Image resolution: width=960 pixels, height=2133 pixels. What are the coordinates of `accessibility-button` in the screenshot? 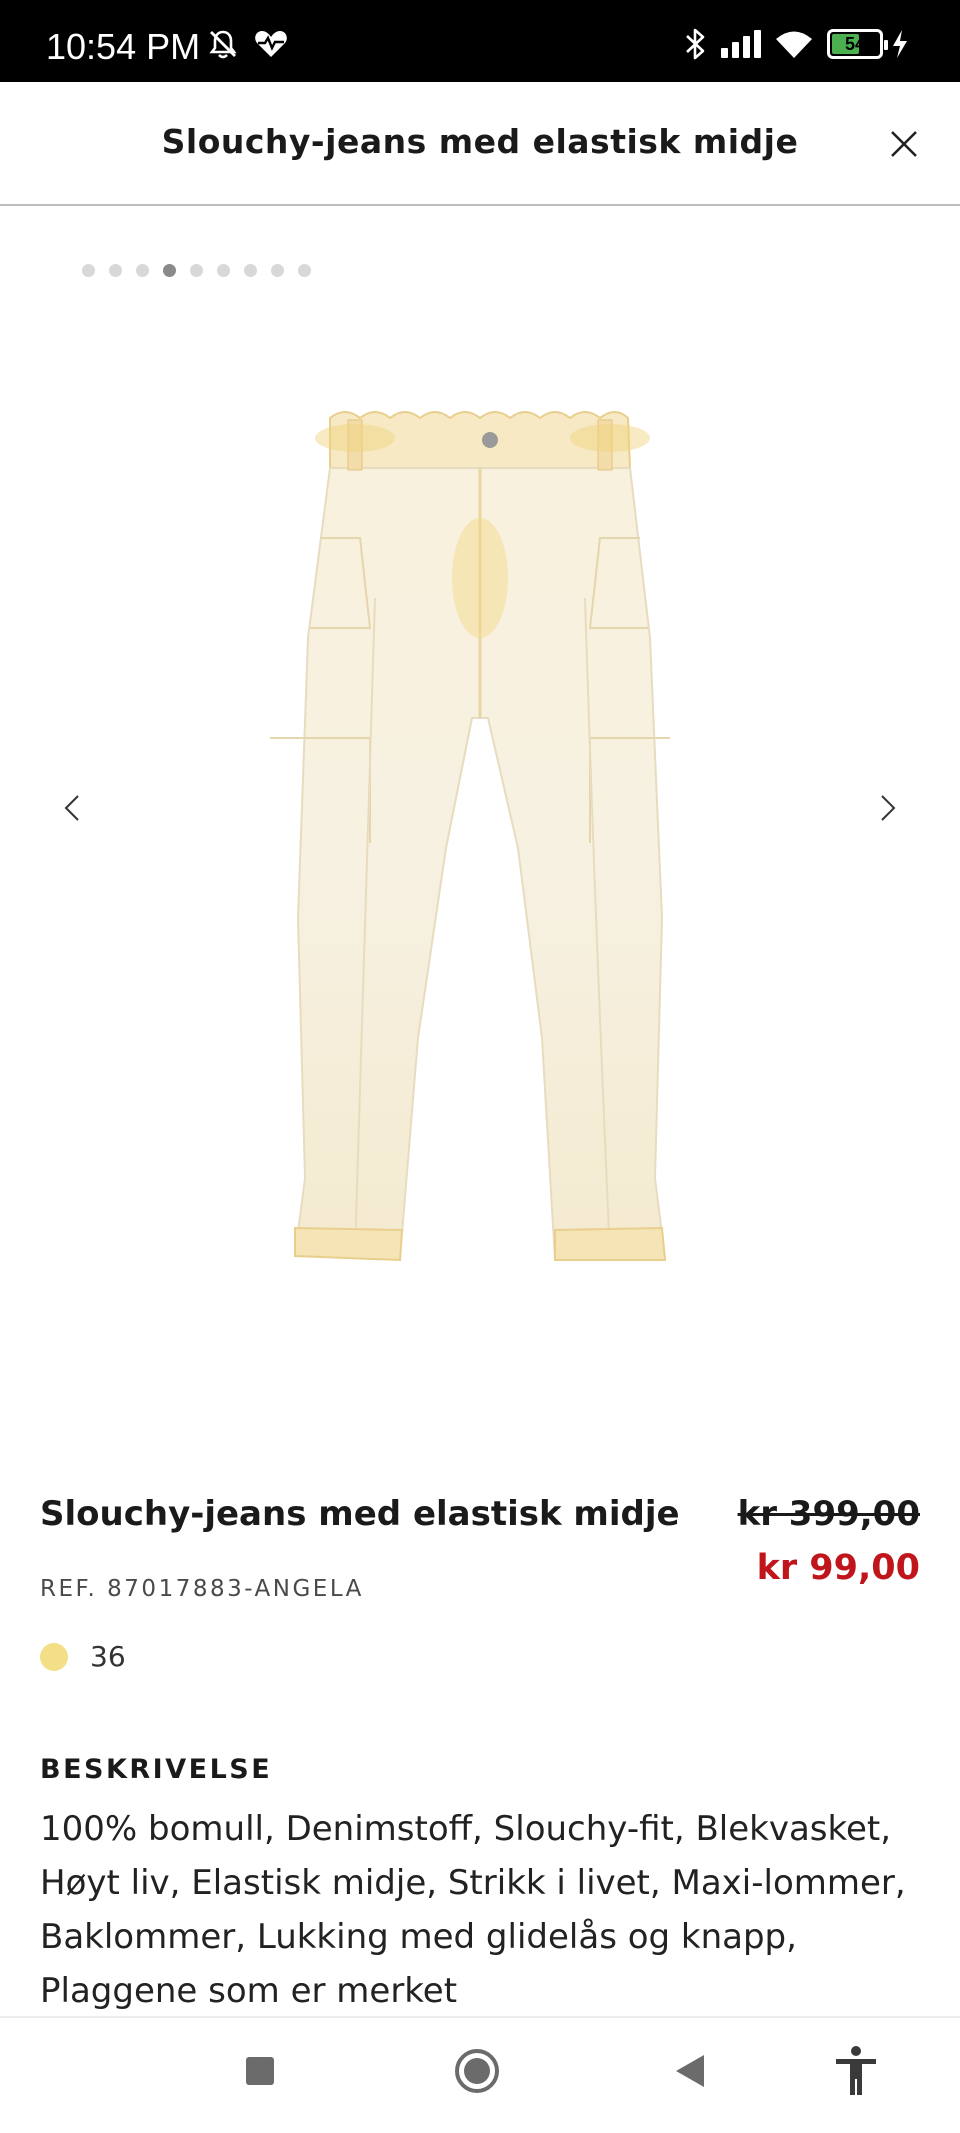 It's located at (856, 2071).